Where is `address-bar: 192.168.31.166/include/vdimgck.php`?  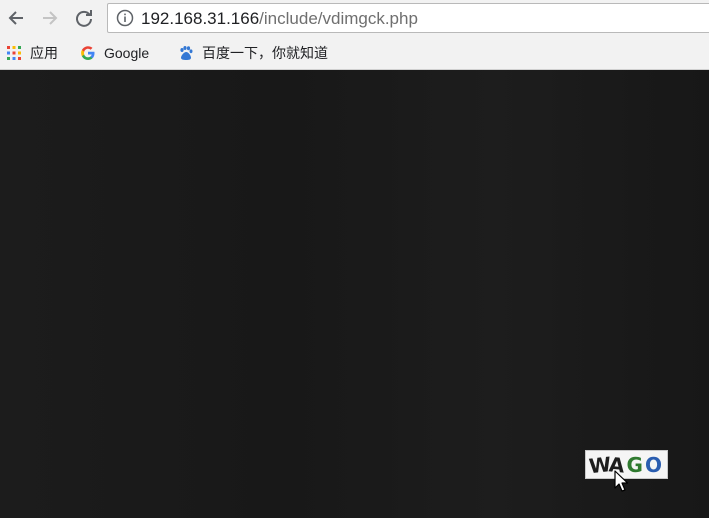 address-bar: 192.168.31.166/include/vdimgck.php is located at coordinates (408, 18).